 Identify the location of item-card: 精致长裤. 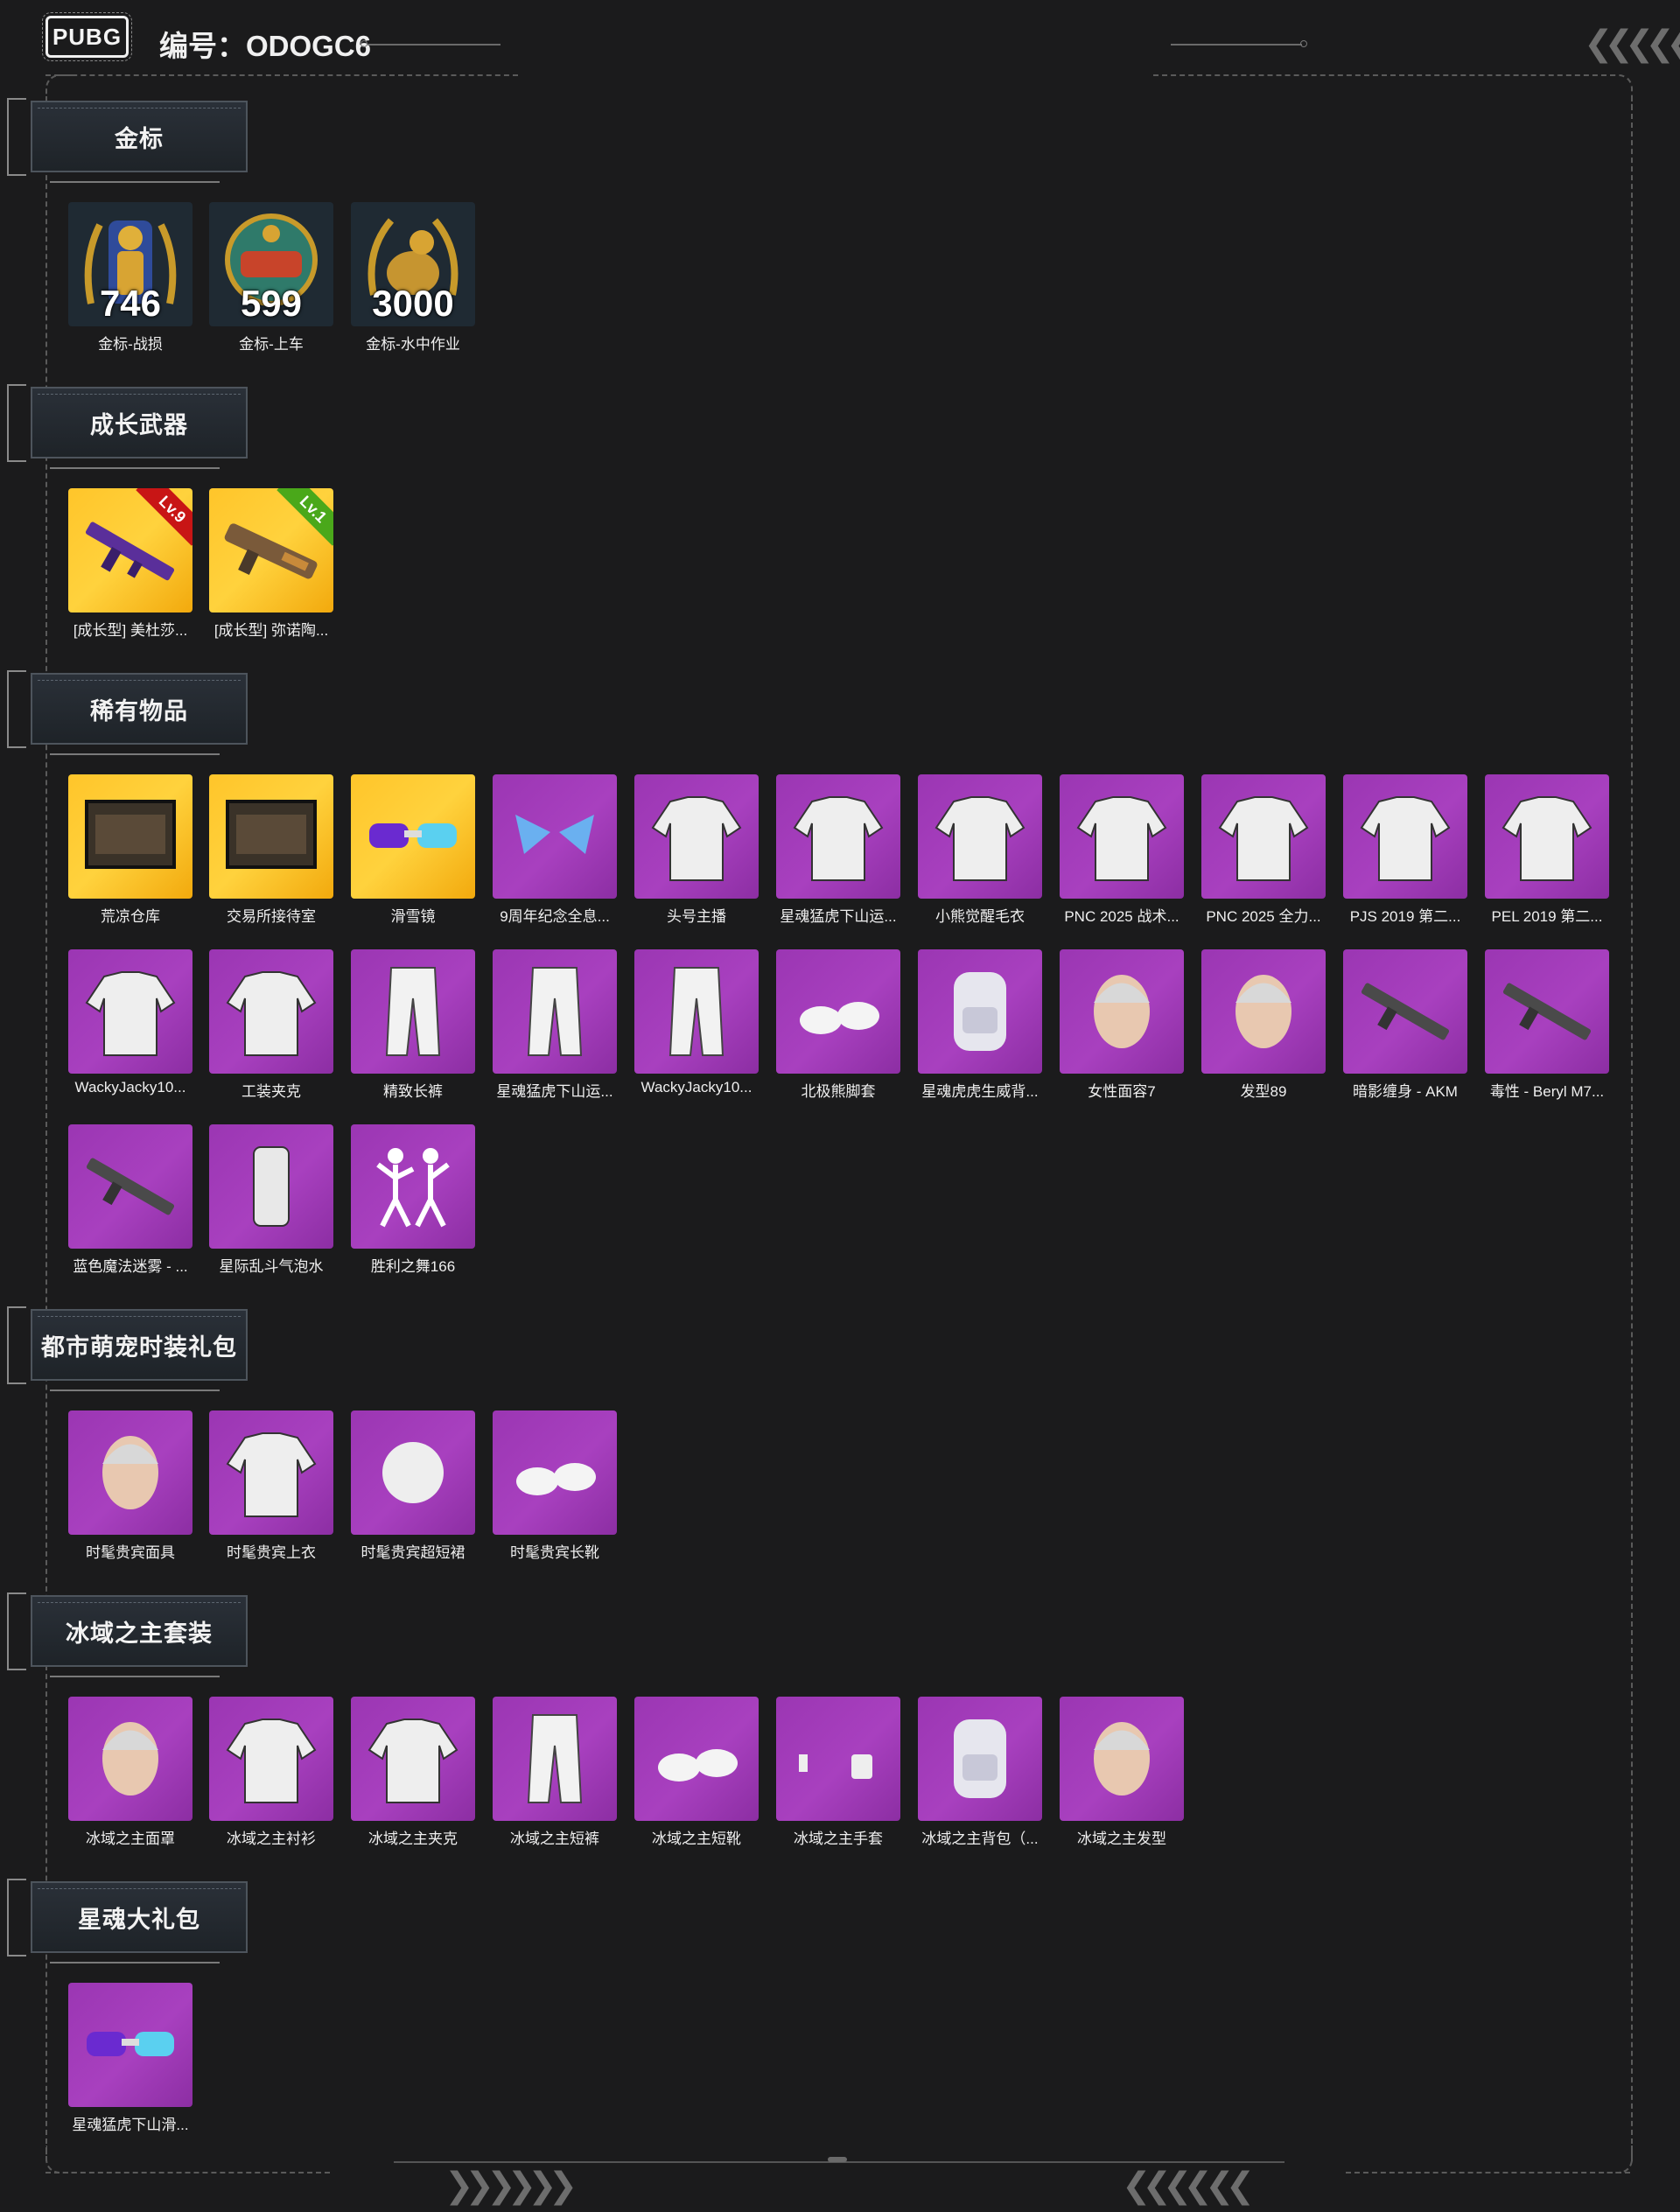
(413, 1025).